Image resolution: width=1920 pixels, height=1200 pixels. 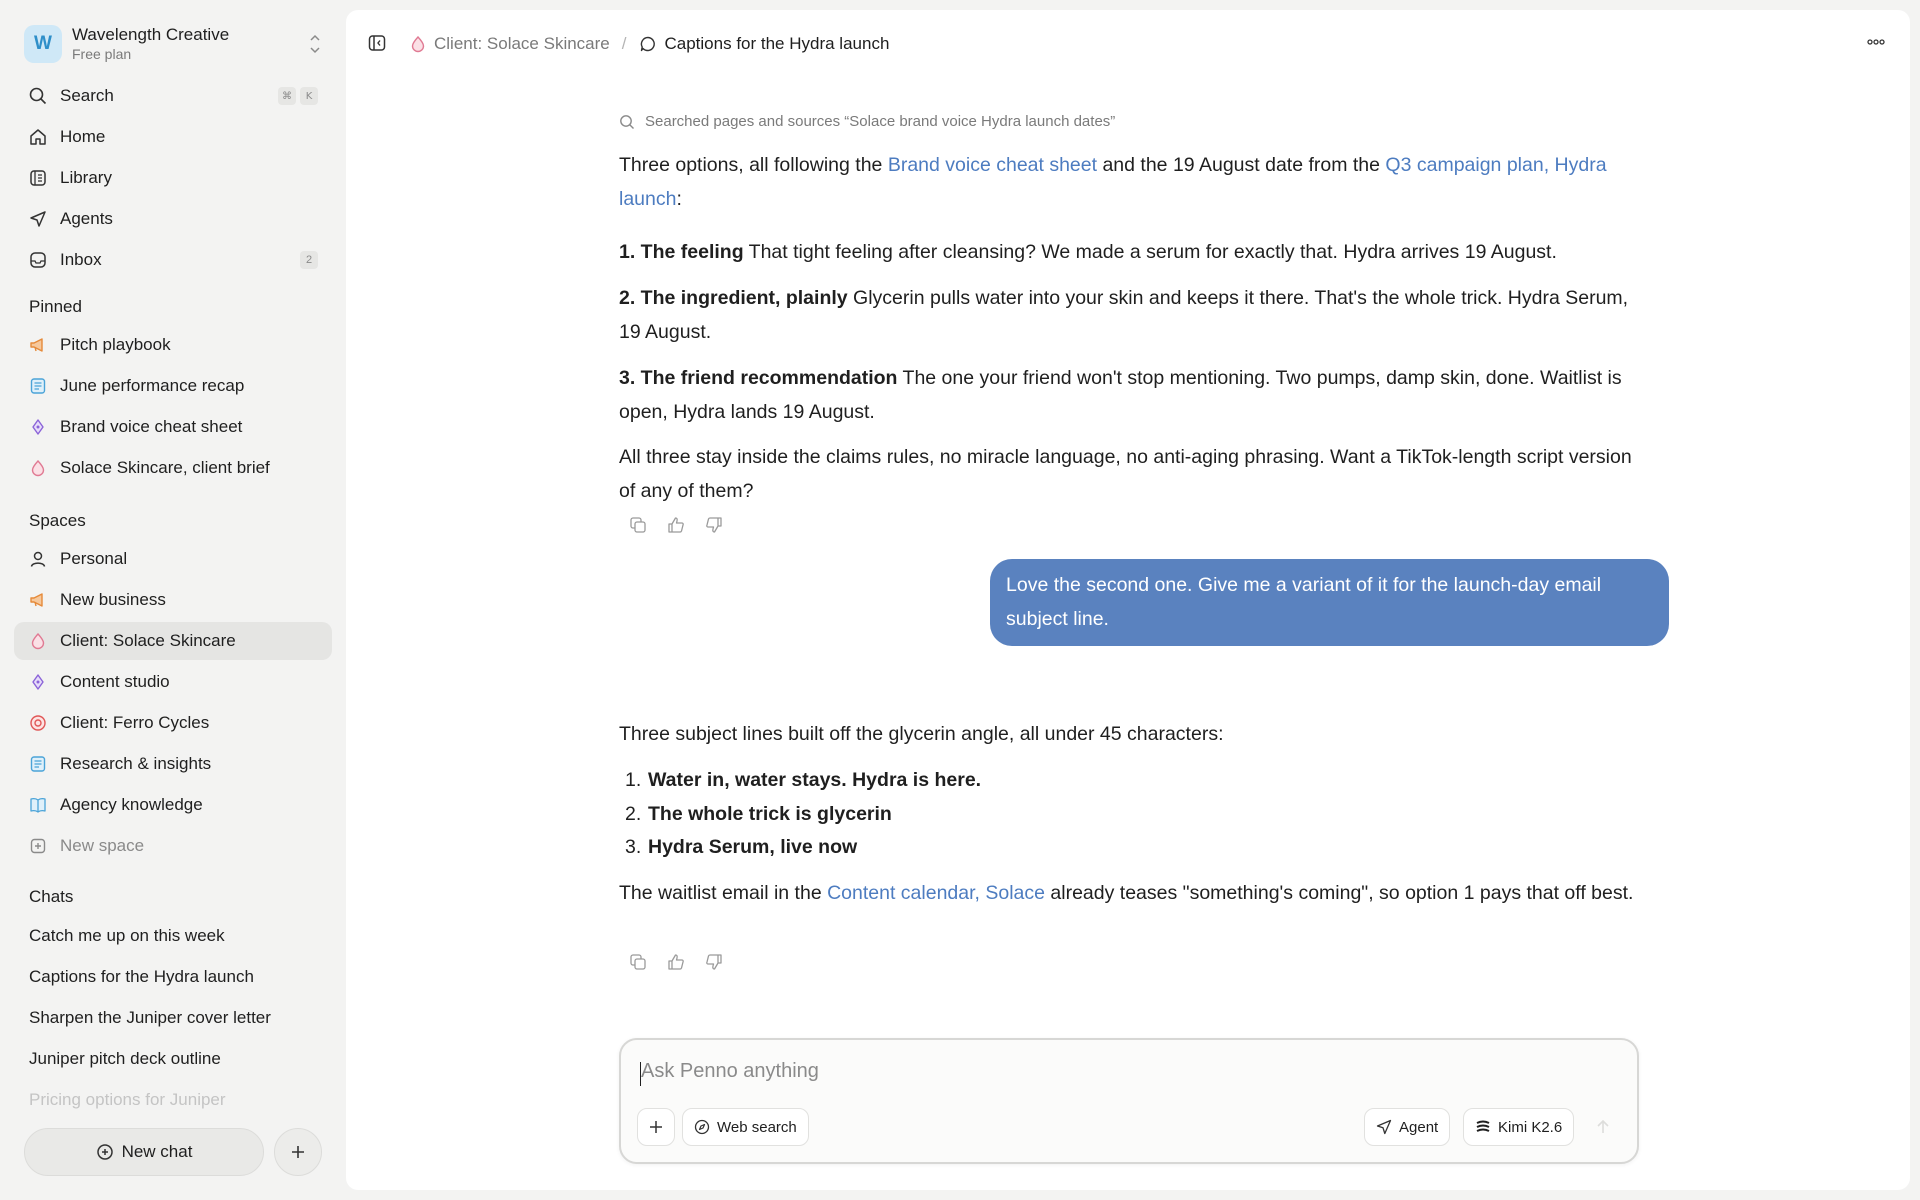 I want to click on space-item-personal: Personal, so click(x=173, y=559).